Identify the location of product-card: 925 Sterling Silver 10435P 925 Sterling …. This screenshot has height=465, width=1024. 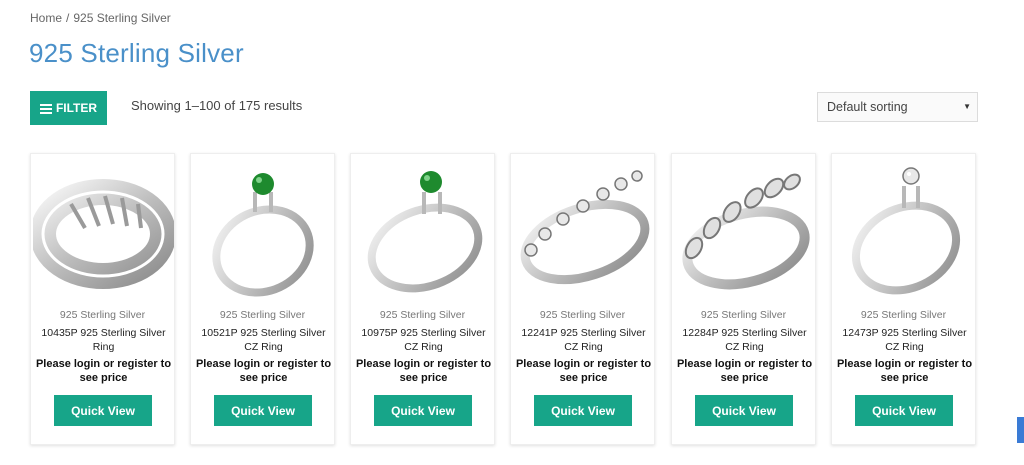
(102, 299).